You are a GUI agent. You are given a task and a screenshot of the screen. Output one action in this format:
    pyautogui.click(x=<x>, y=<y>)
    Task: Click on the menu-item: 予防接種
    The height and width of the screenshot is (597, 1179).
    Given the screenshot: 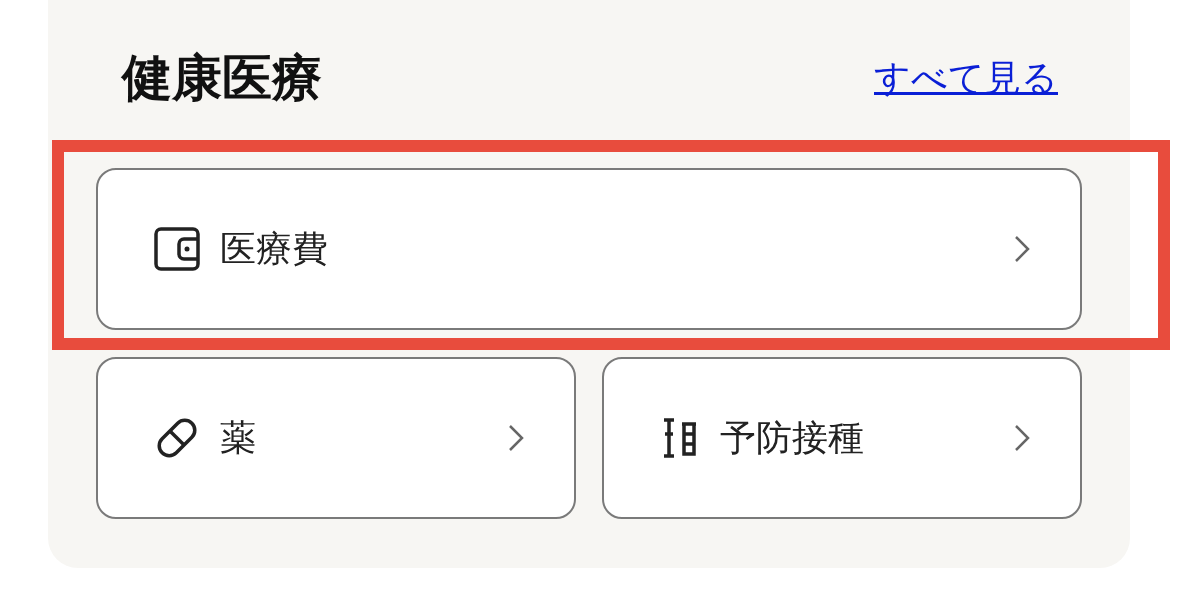 What is the action you would take?
    pyautogui.click(x=842, y=438)
    